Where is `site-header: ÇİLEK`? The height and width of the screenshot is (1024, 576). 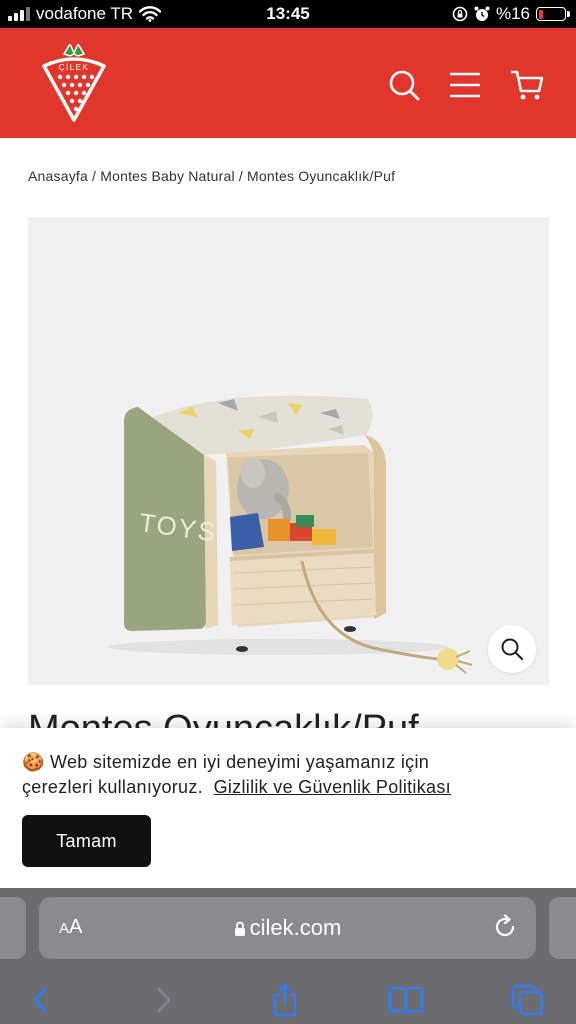
site-header: ÇİLEK is located at coordinates (288, 83).